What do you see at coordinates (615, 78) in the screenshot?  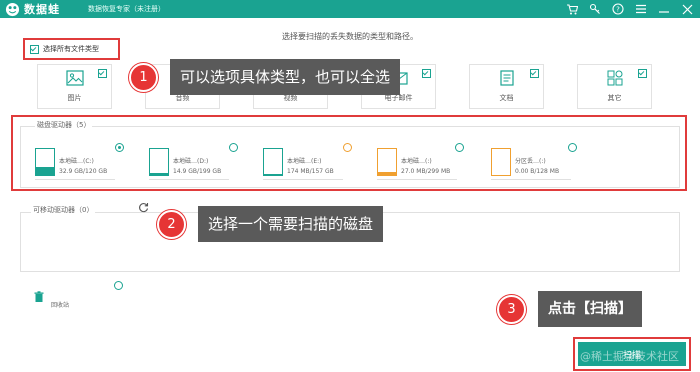 I see `other-icon` at bounding box center [615, 78].